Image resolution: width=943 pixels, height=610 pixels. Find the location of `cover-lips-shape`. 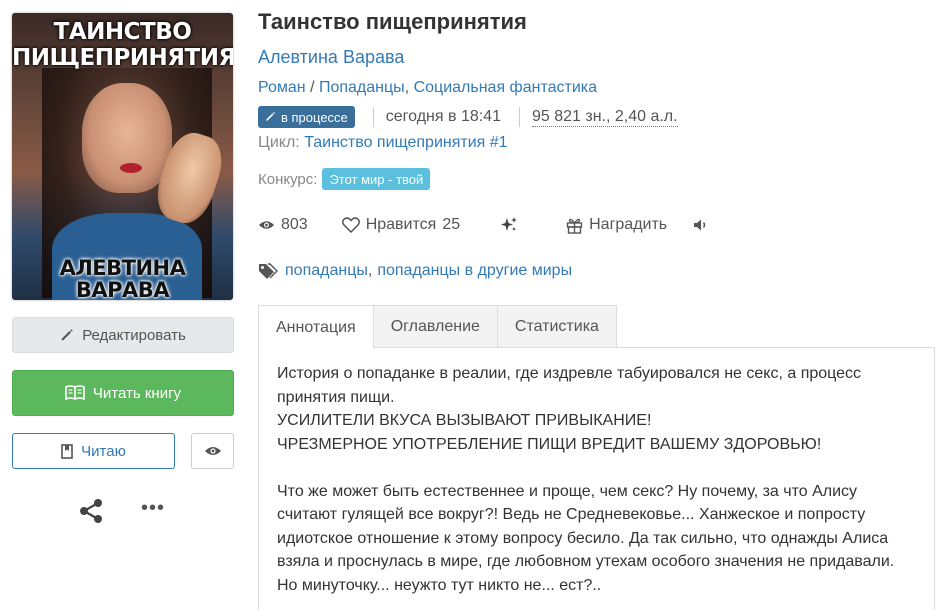

cover-lips-shape is located at coordinates (131, 168).